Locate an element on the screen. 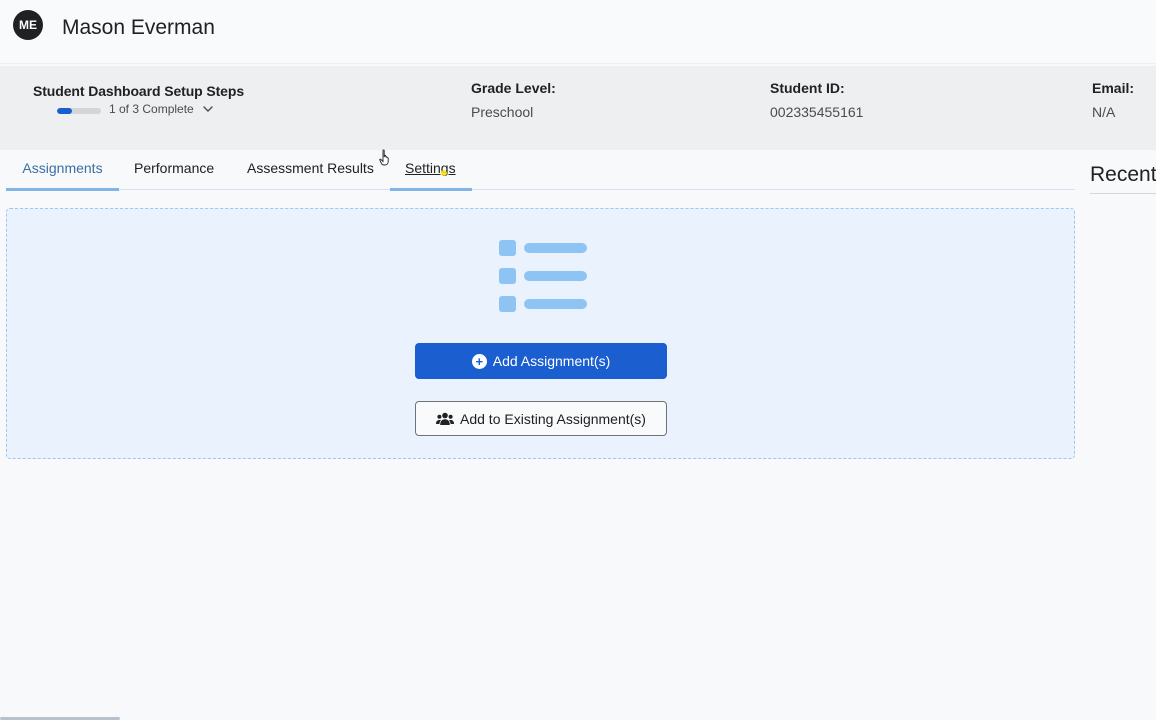  tab-assessment-results: Assessment Results is located at coordinates (310, 170).